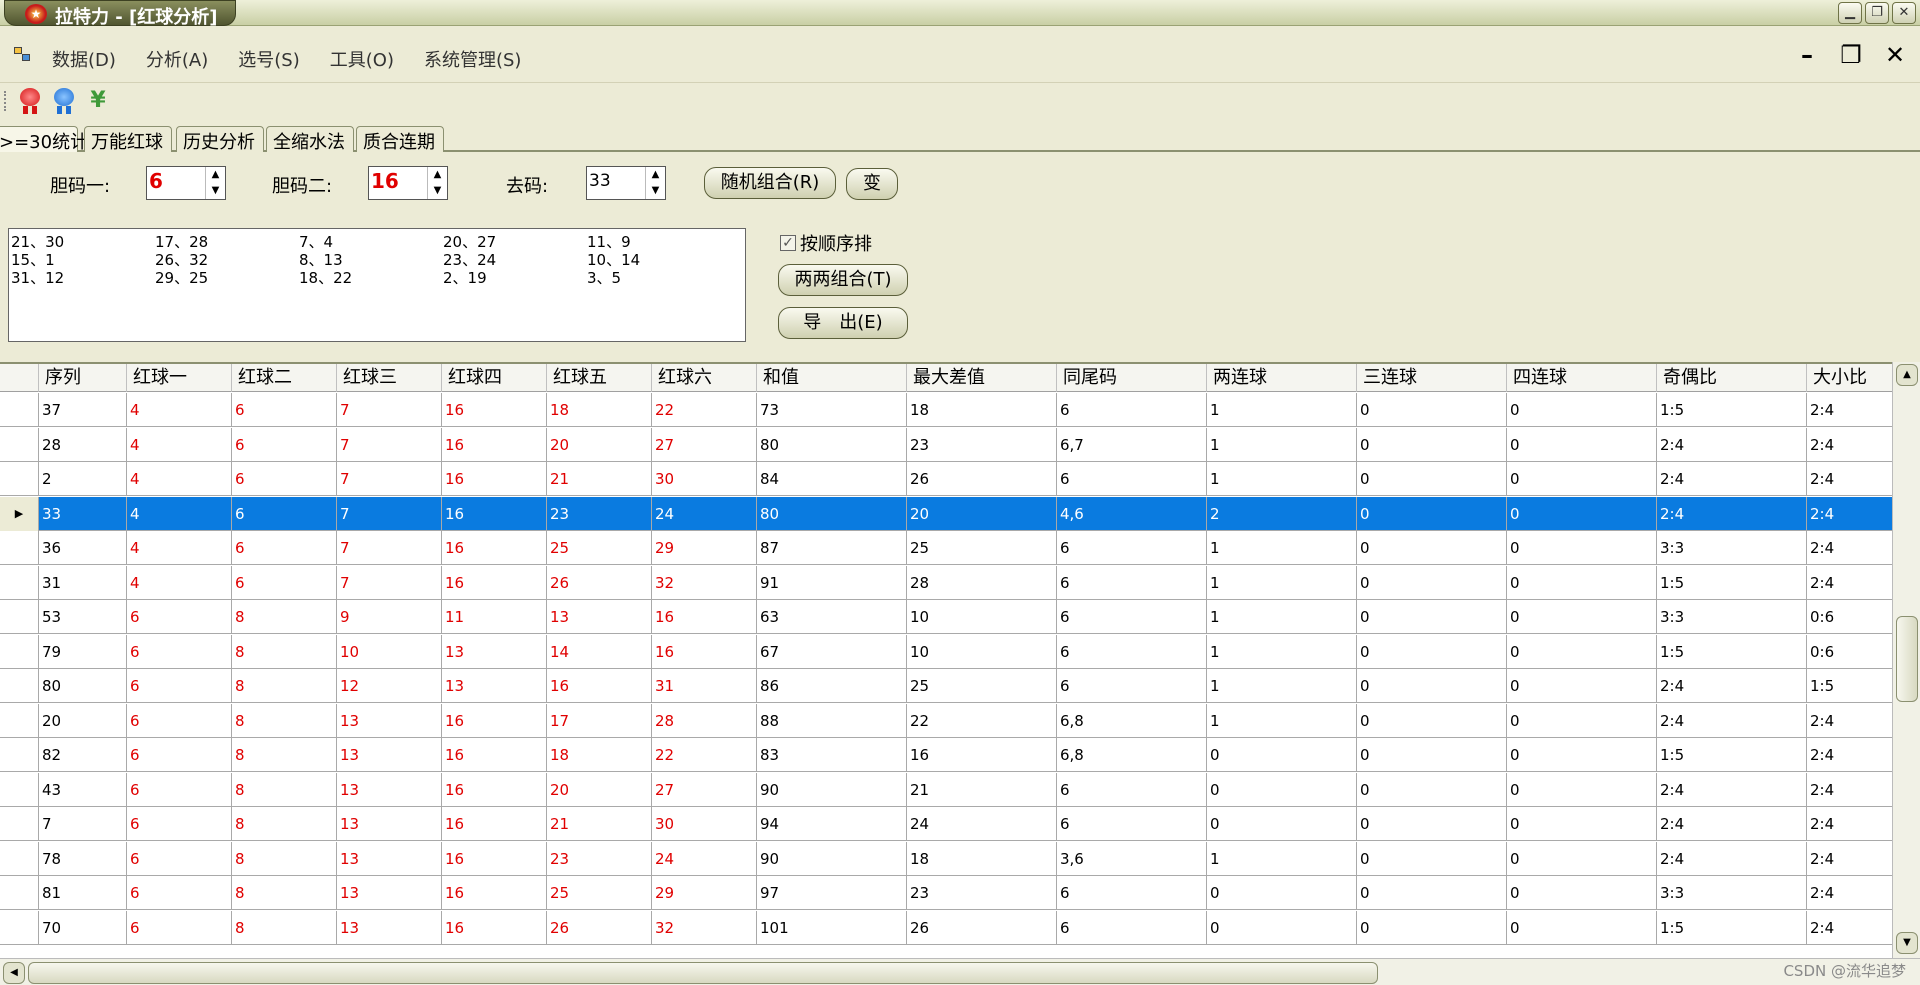  Describe the element at coordinates (215, 183) in the screenshot. I see `dan1-arrows: ▲ ▼` at that location.